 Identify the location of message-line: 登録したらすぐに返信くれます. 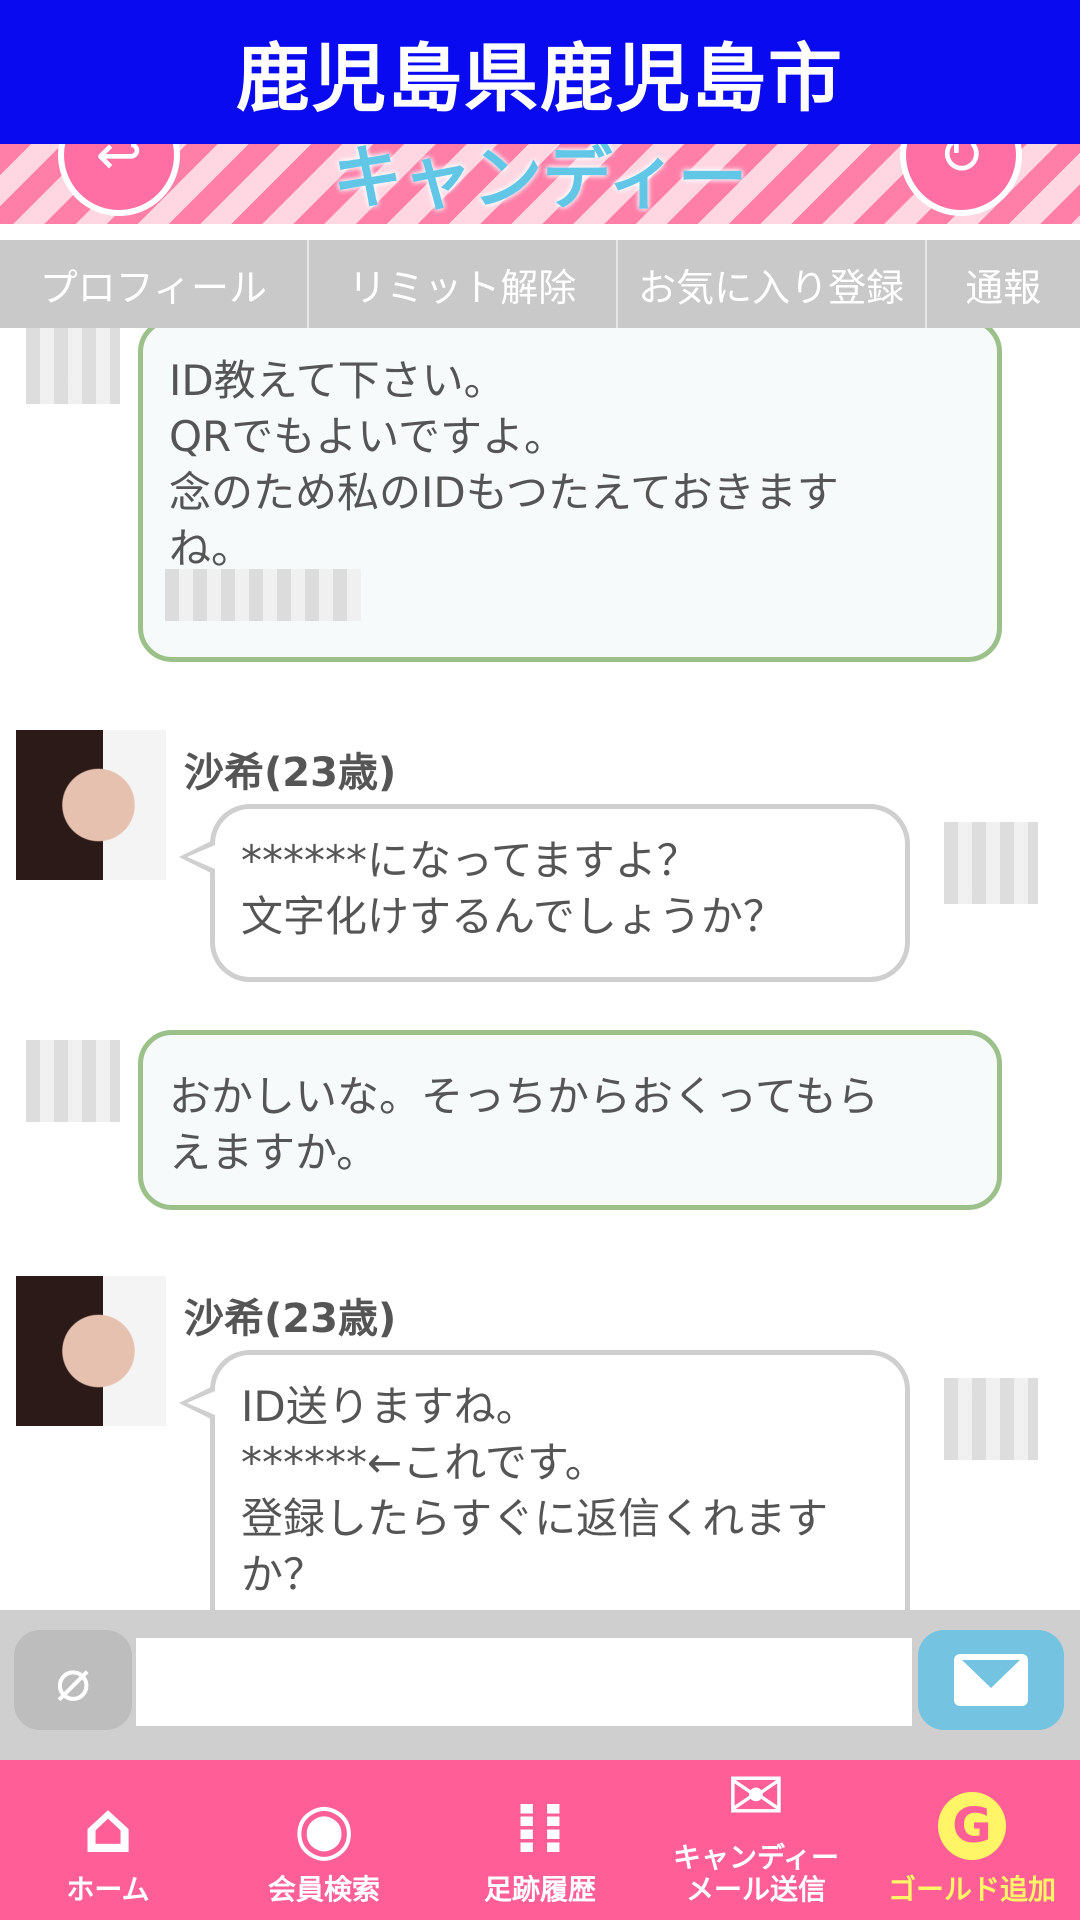
(535, 1518).